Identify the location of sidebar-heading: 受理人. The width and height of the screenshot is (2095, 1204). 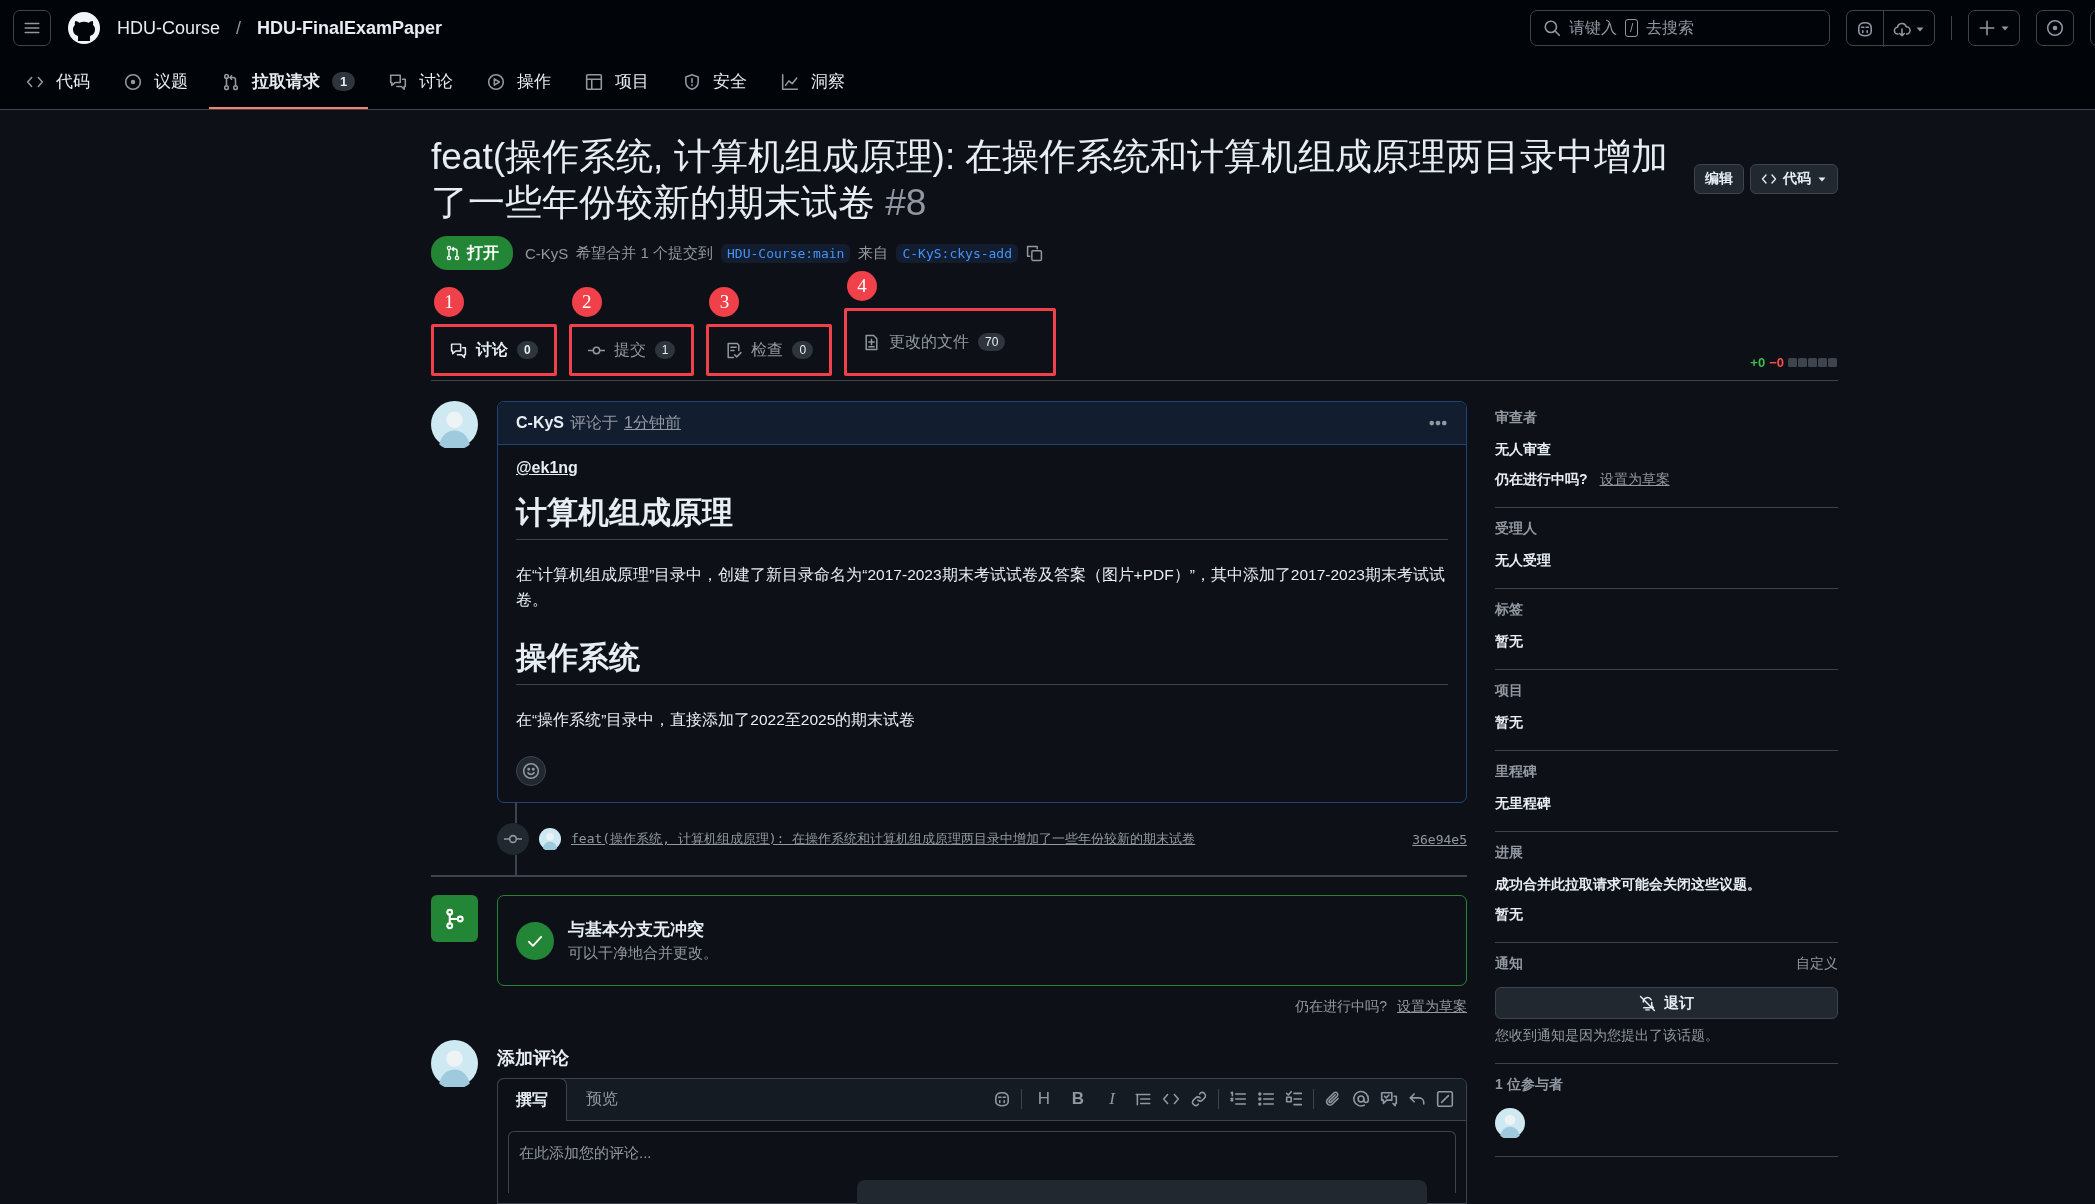
(1516, 529).